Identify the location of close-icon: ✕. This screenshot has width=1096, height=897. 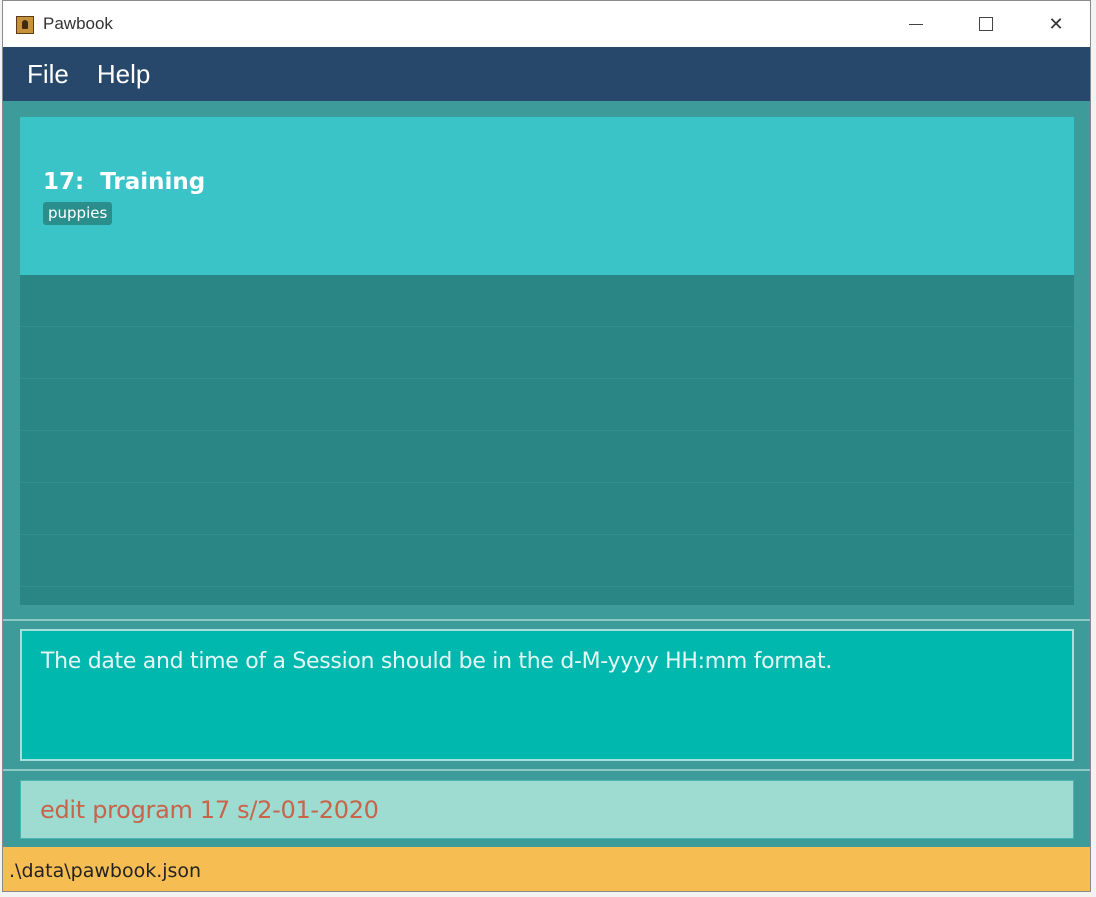
(1056, 24).